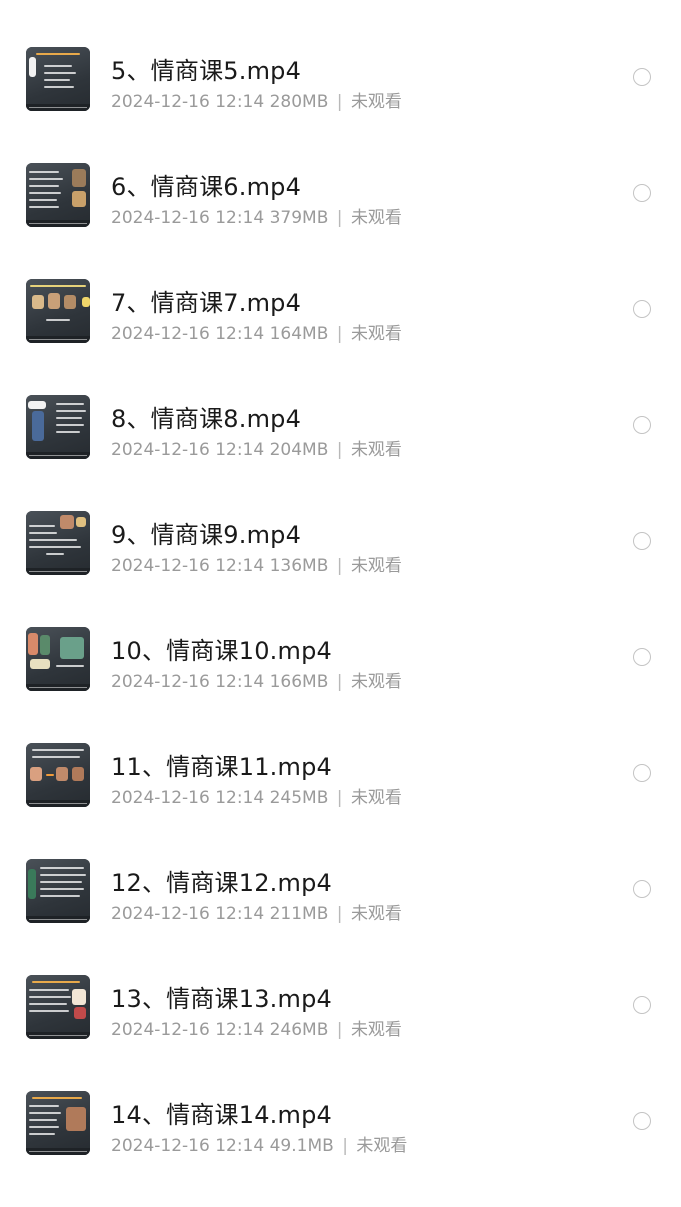 Image resolution: width=681 pixels, height=1207 pixels. Describe the element at coordinates (299, 914) in the screenshot. I see `file-size: 211MB` at that location.